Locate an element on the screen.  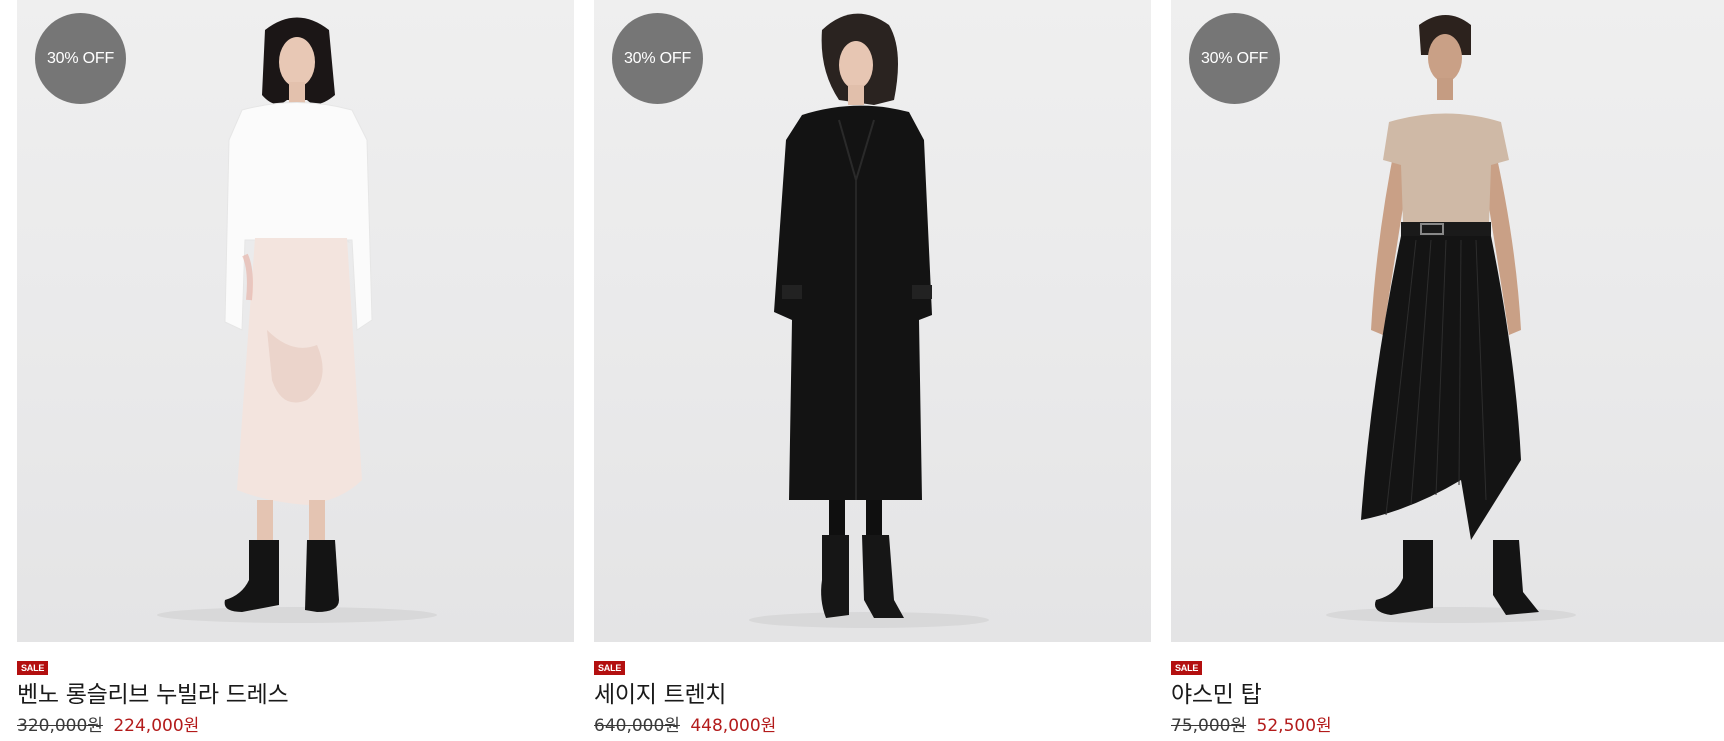
sale-price: 52,500원 is located at coordinates (1294, 726).